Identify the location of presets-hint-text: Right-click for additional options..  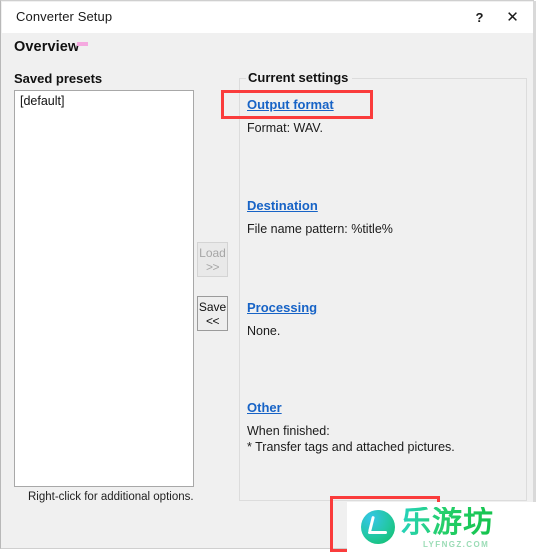
(111, 497).